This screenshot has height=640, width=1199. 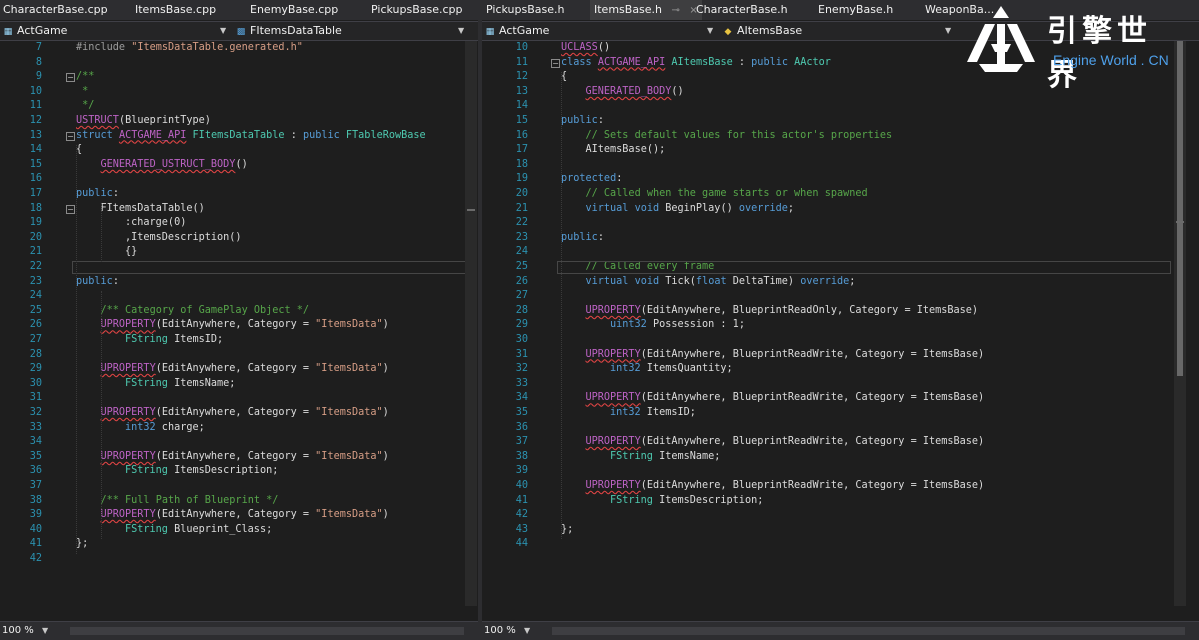 I want to click on line-number: 37, so click(x=521, y=442).